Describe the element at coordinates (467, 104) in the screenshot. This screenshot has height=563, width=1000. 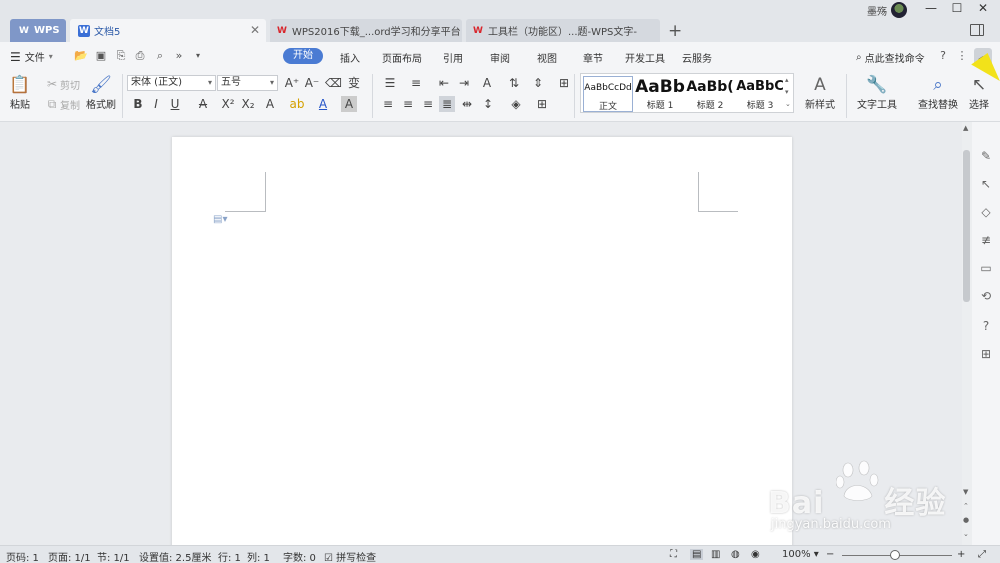
I see `distributed-align-icon: ⇹` at that location.